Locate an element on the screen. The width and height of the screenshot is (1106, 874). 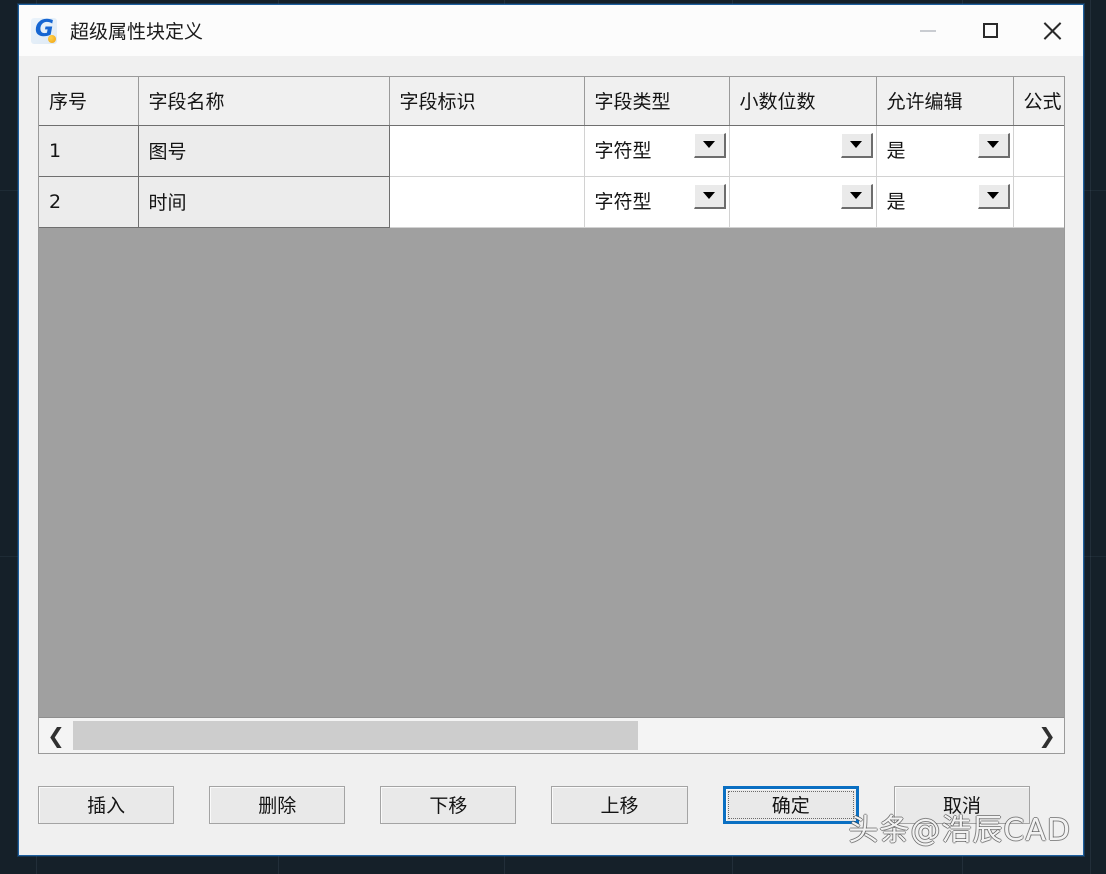
delete-button: 删除 is located at coordinates (277, 804).